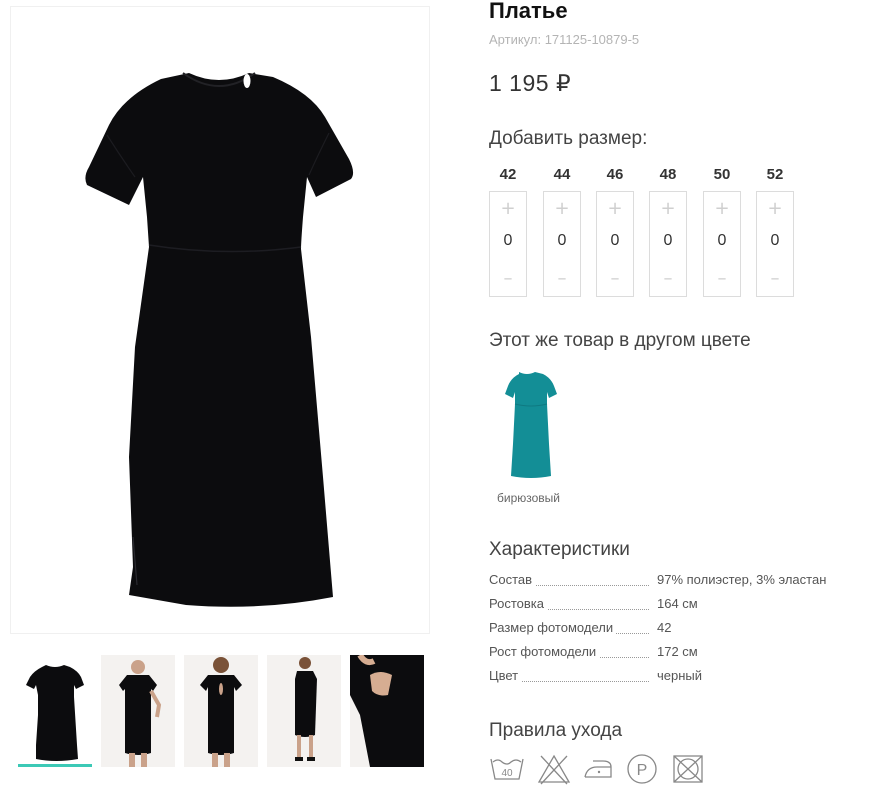  I want to click on active-thumbnail-indicator, so click(55, 765).